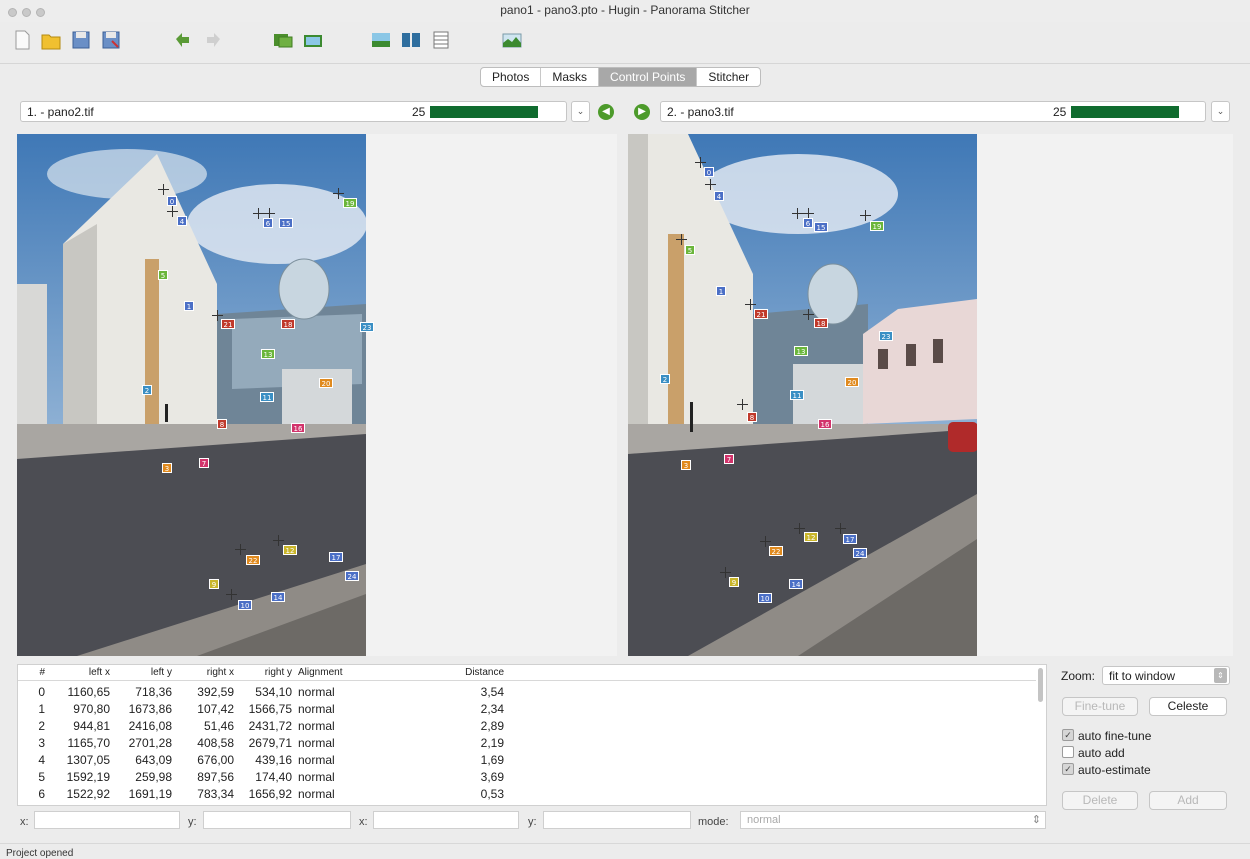 The image size is (1250, 859). Describe the element at coordinates (511, 77) in the screenshot. I see `tab-photos: Photos` at that location.